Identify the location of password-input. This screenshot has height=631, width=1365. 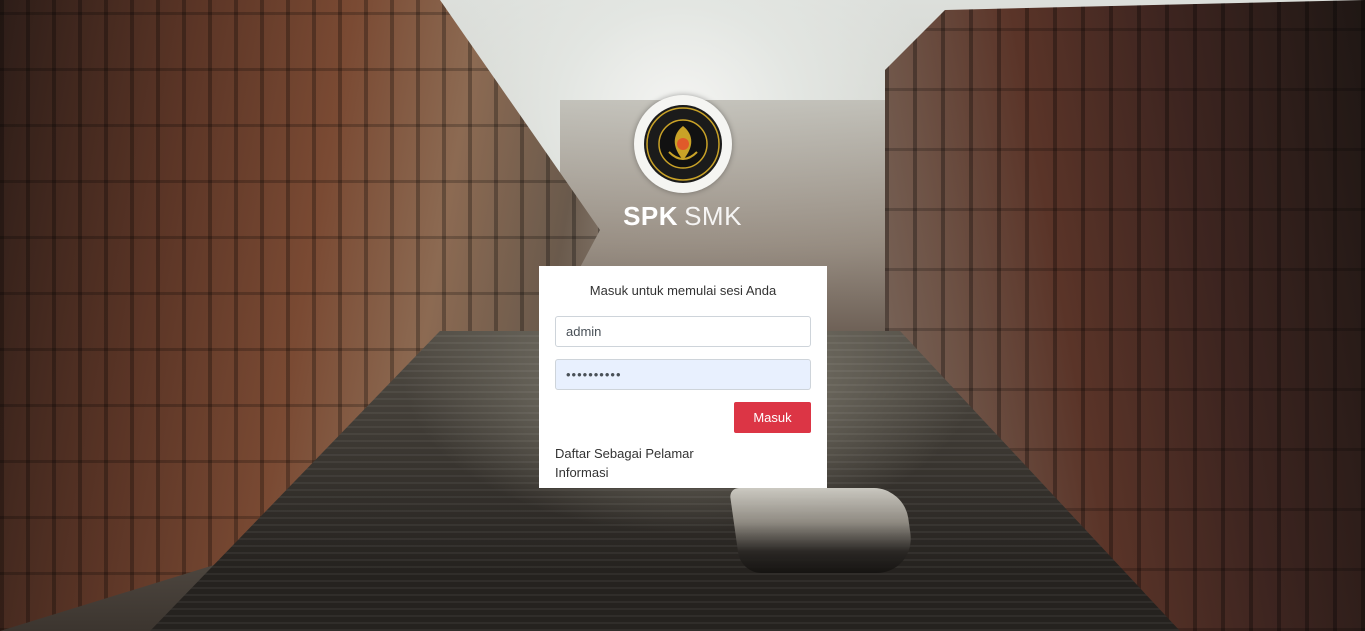
(683, 374).